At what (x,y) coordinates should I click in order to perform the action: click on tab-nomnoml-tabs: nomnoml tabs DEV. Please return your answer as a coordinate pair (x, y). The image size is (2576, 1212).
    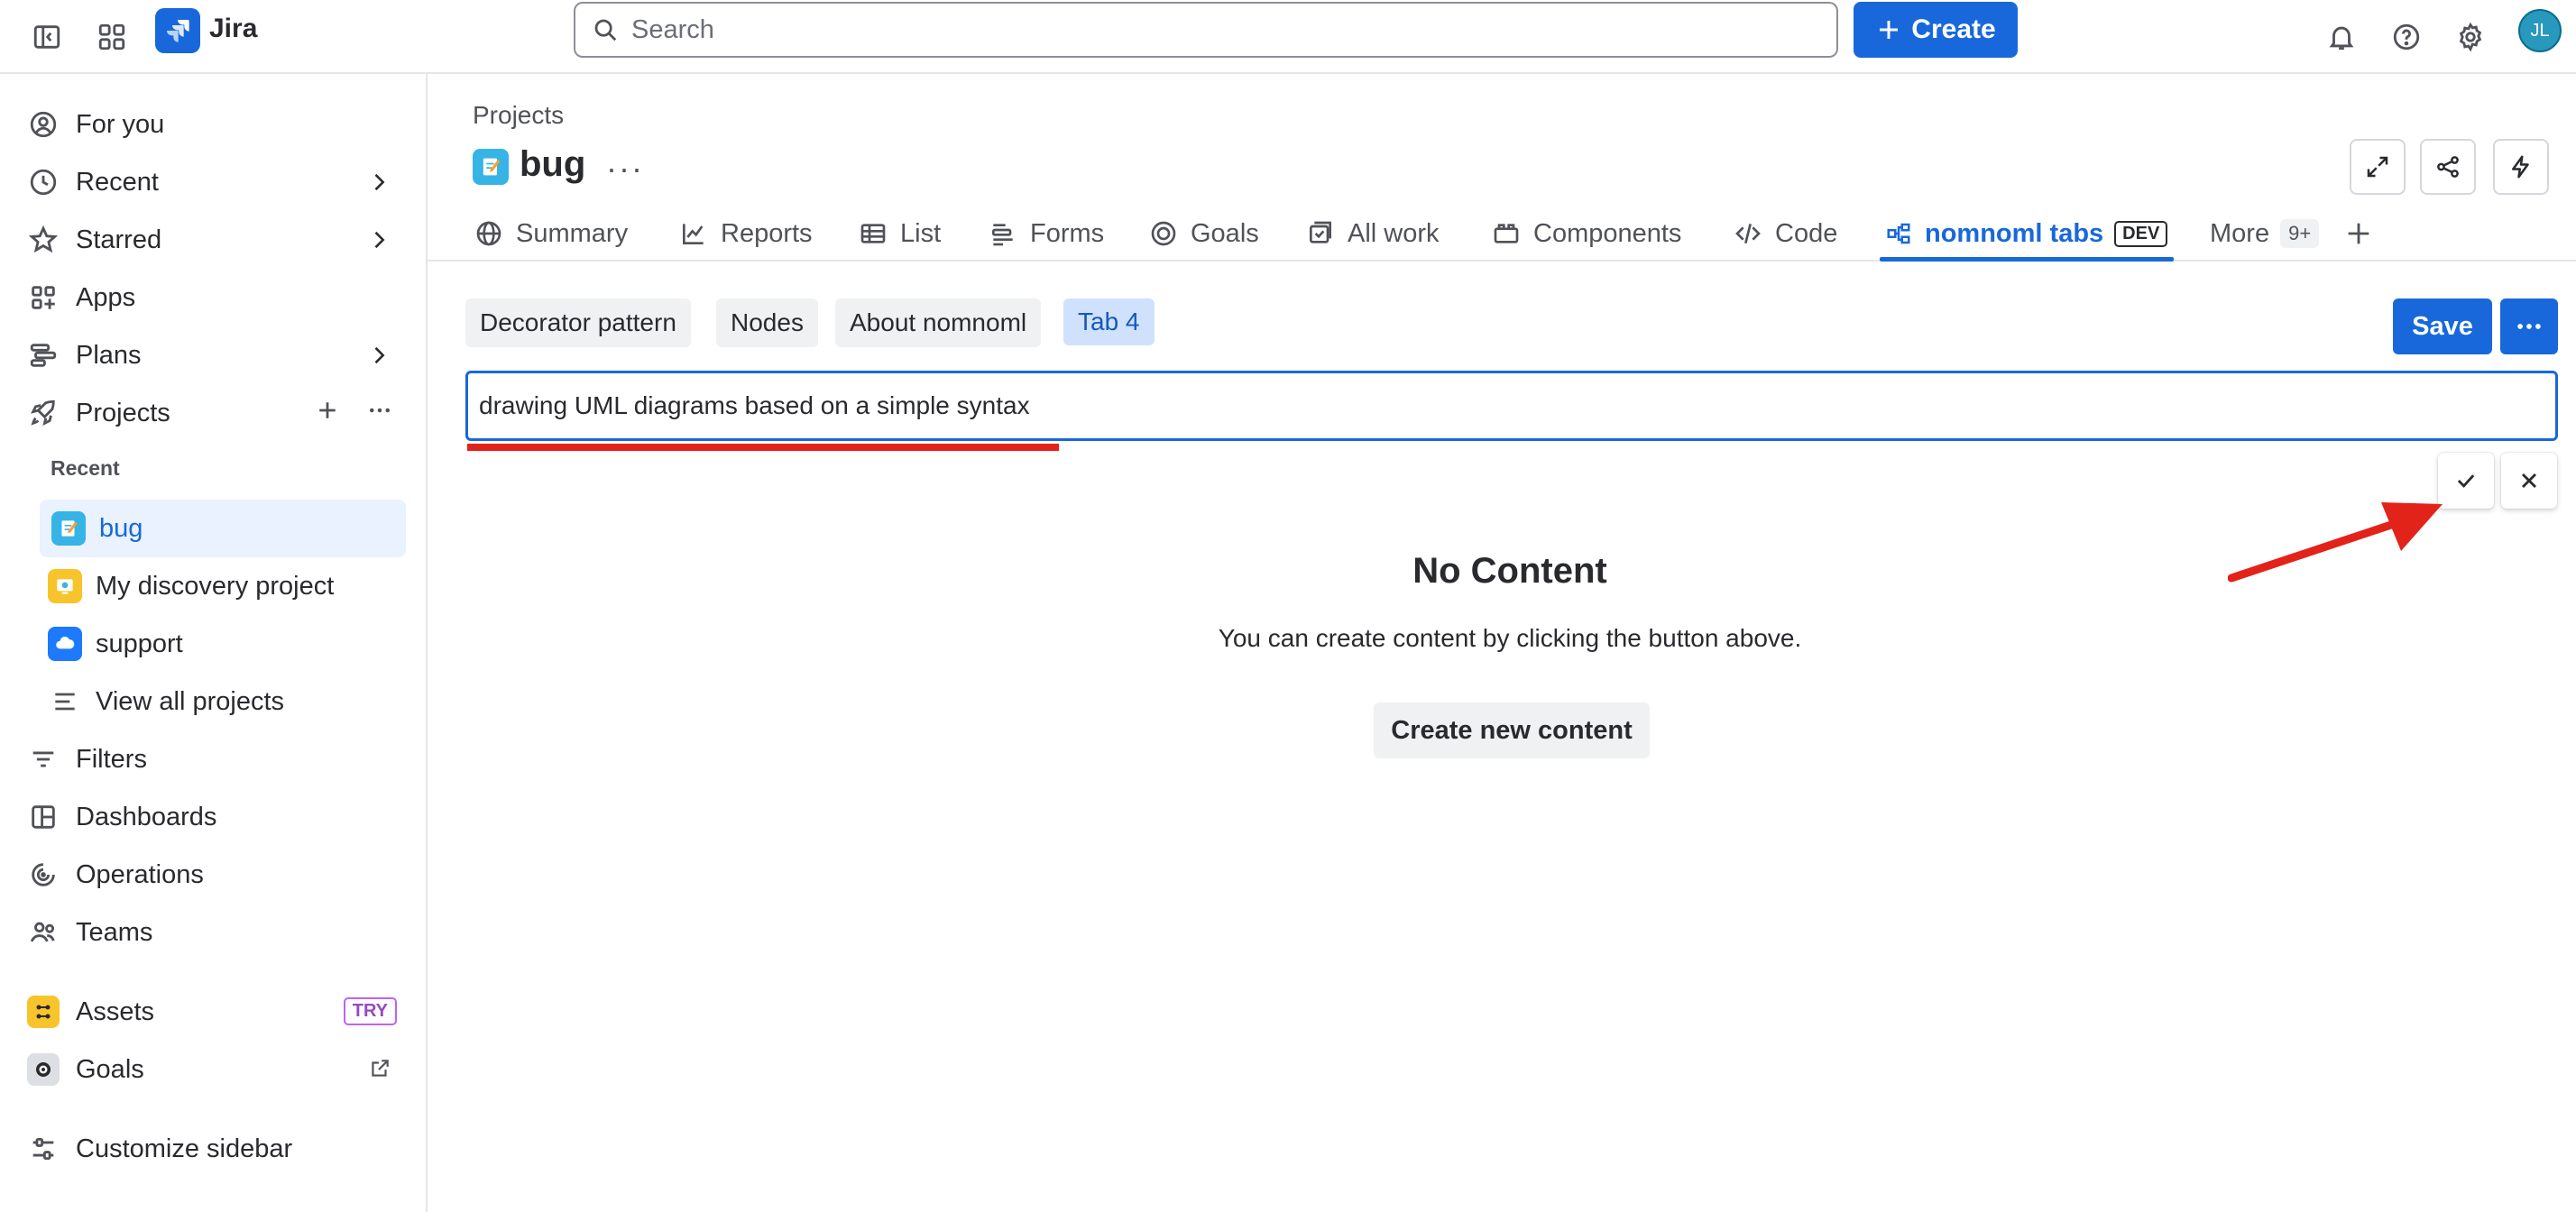
    Looking at the image, I should click on (2027, 234).